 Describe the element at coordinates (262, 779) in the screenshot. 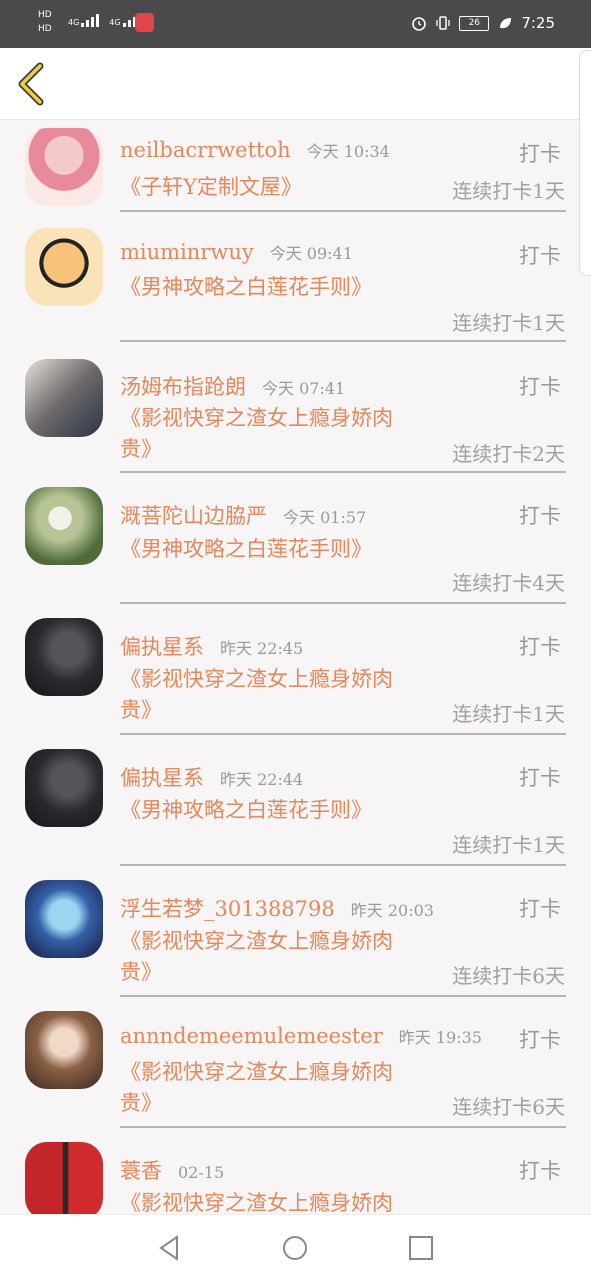

I see `timestamp: 昨天 22:44` at that location.